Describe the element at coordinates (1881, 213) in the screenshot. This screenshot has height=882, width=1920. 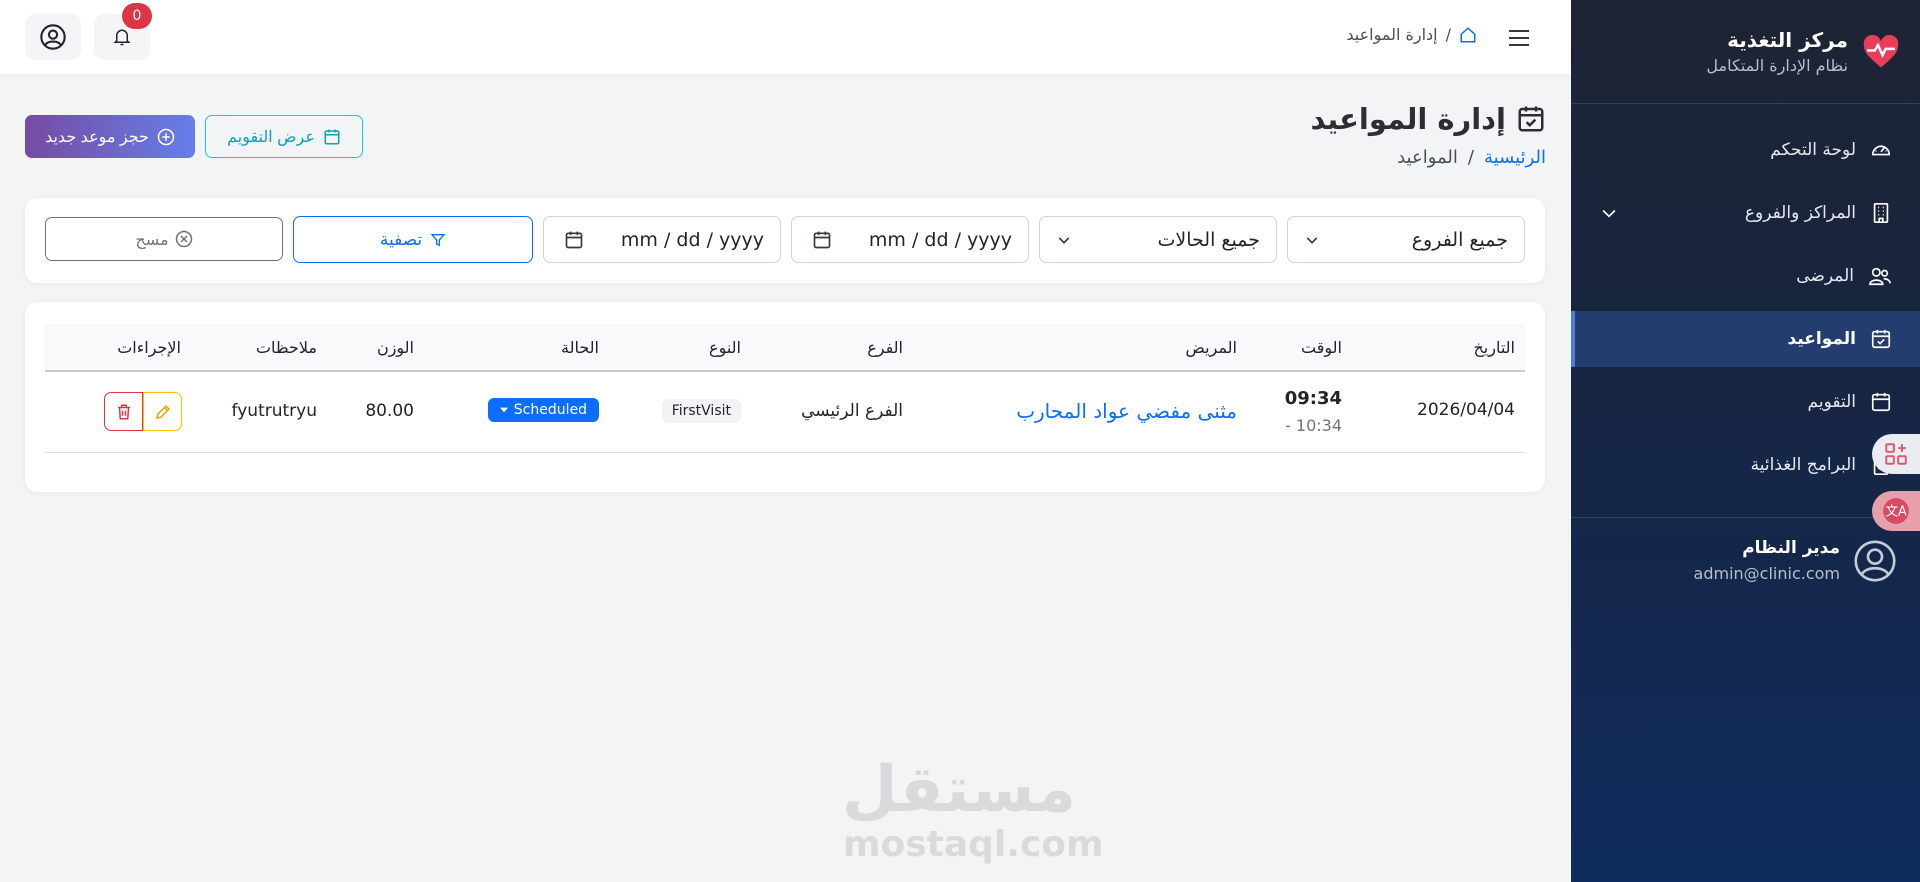
I see `building-icon` at that location.